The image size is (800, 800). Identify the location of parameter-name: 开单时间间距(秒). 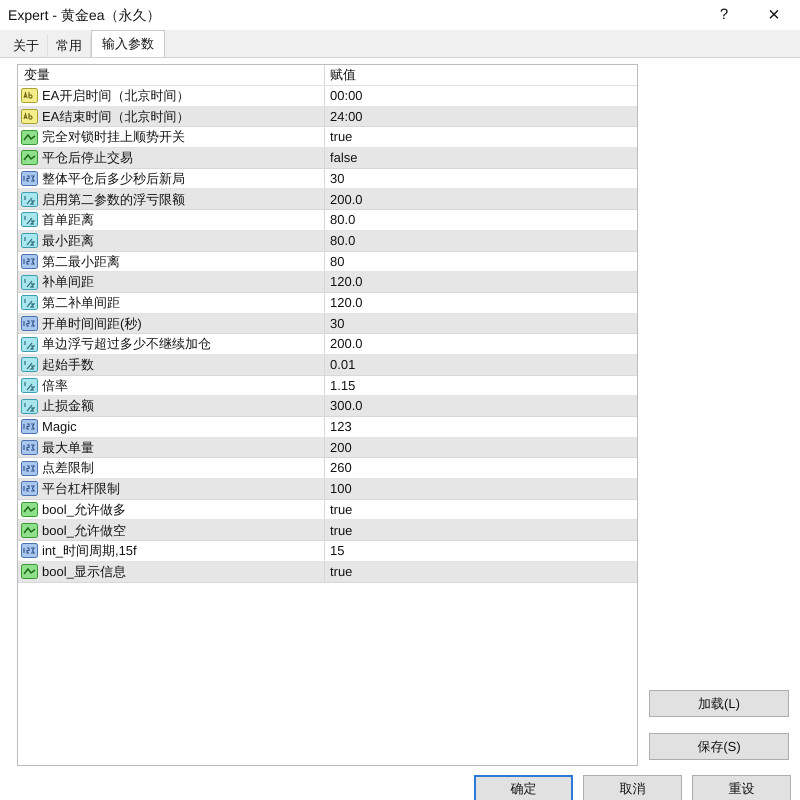
(92, 323).